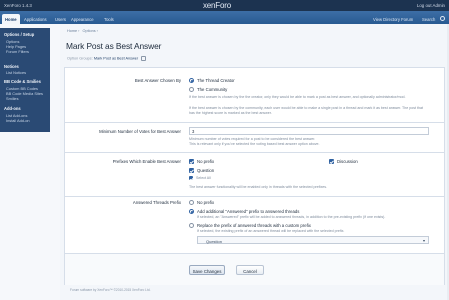 Image resolution: width=449 pixels, height=300 pixels. I want to click on form-button-bar: Save Changes Cancel, so click(254, 269).